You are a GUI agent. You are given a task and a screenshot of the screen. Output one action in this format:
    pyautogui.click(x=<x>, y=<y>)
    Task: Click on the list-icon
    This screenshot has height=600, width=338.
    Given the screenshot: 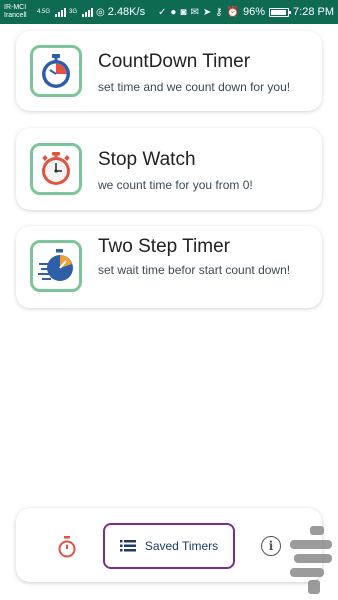 What is the action you would take?
    pyautogui.click(x=127, y=546)
    